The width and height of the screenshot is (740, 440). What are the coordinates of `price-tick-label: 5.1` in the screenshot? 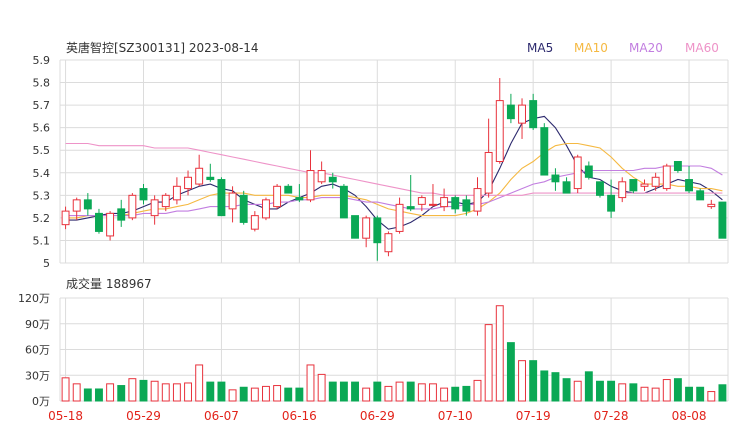 It's located at (42, 240).